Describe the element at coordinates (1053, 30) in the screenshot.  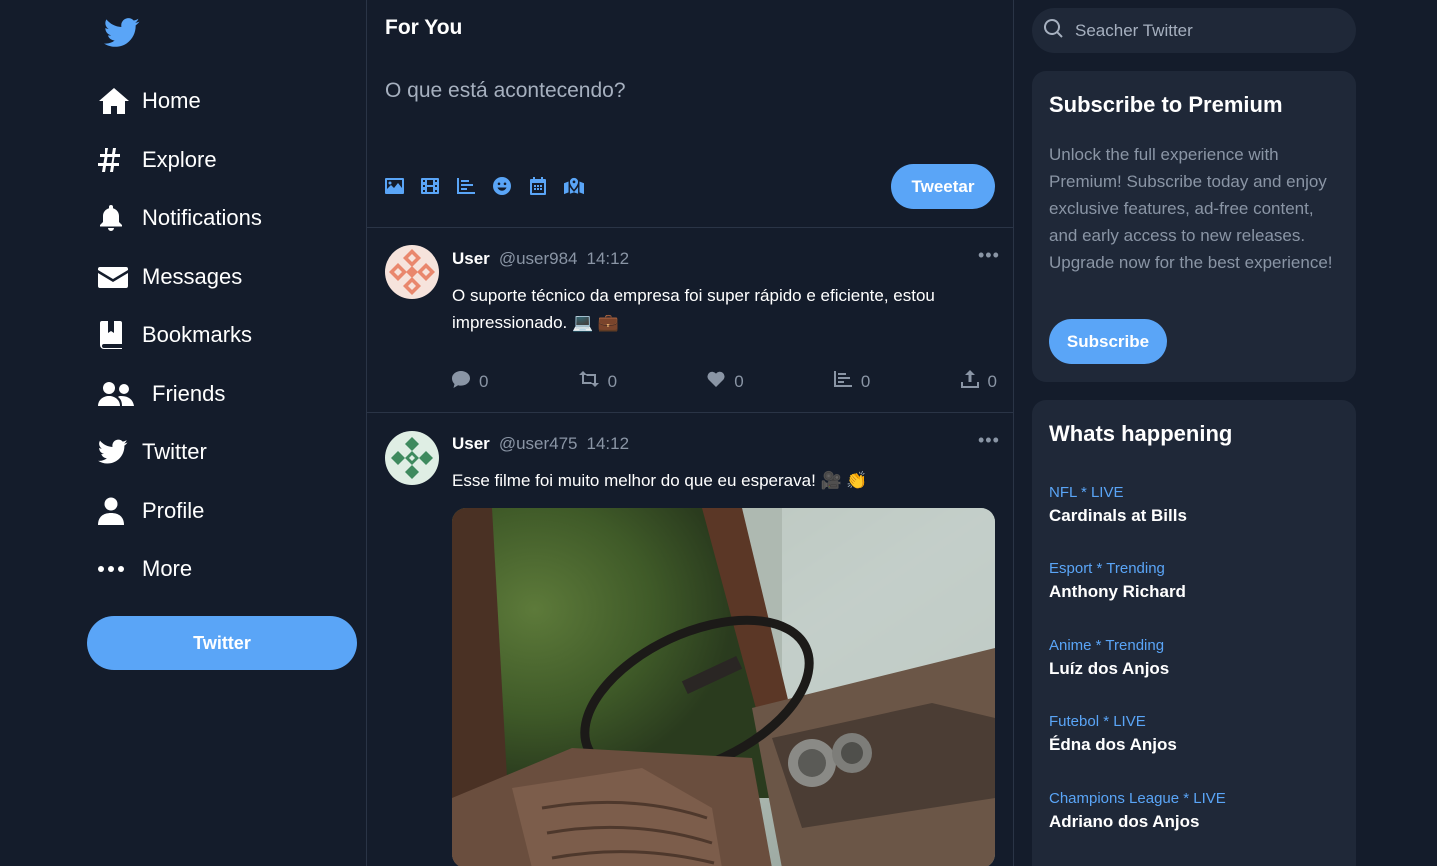
I see `search-icon` at that location.